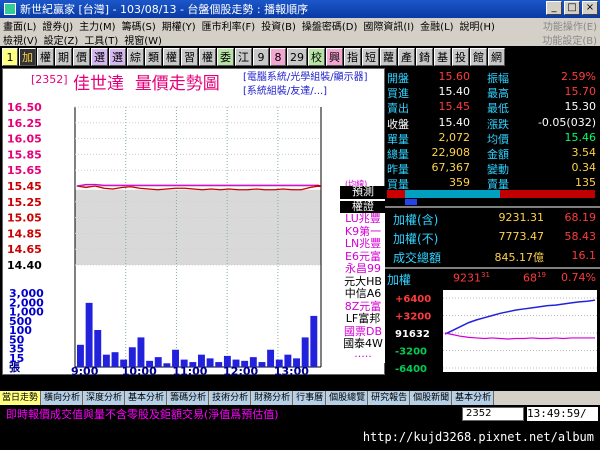 The image size is (600, 450). What do you see at coordinates (334, 57) in the screenshot?
I see `toolbar-tab: 興` at bounding box center [334, 57].